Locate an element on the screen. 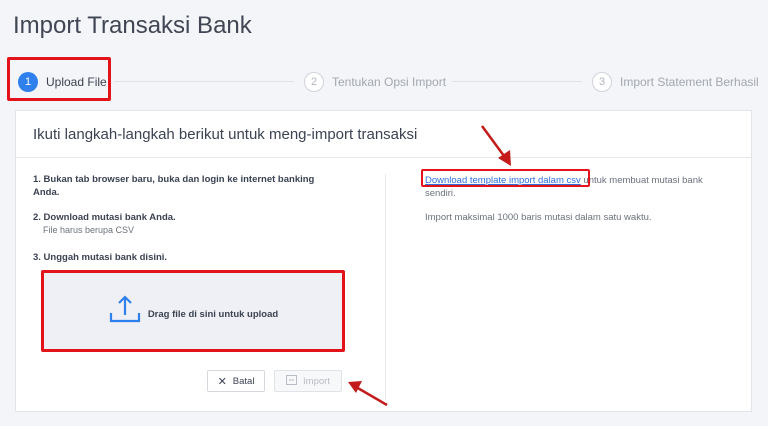  close-icon: ✕ is located at coordinates (222, 381).